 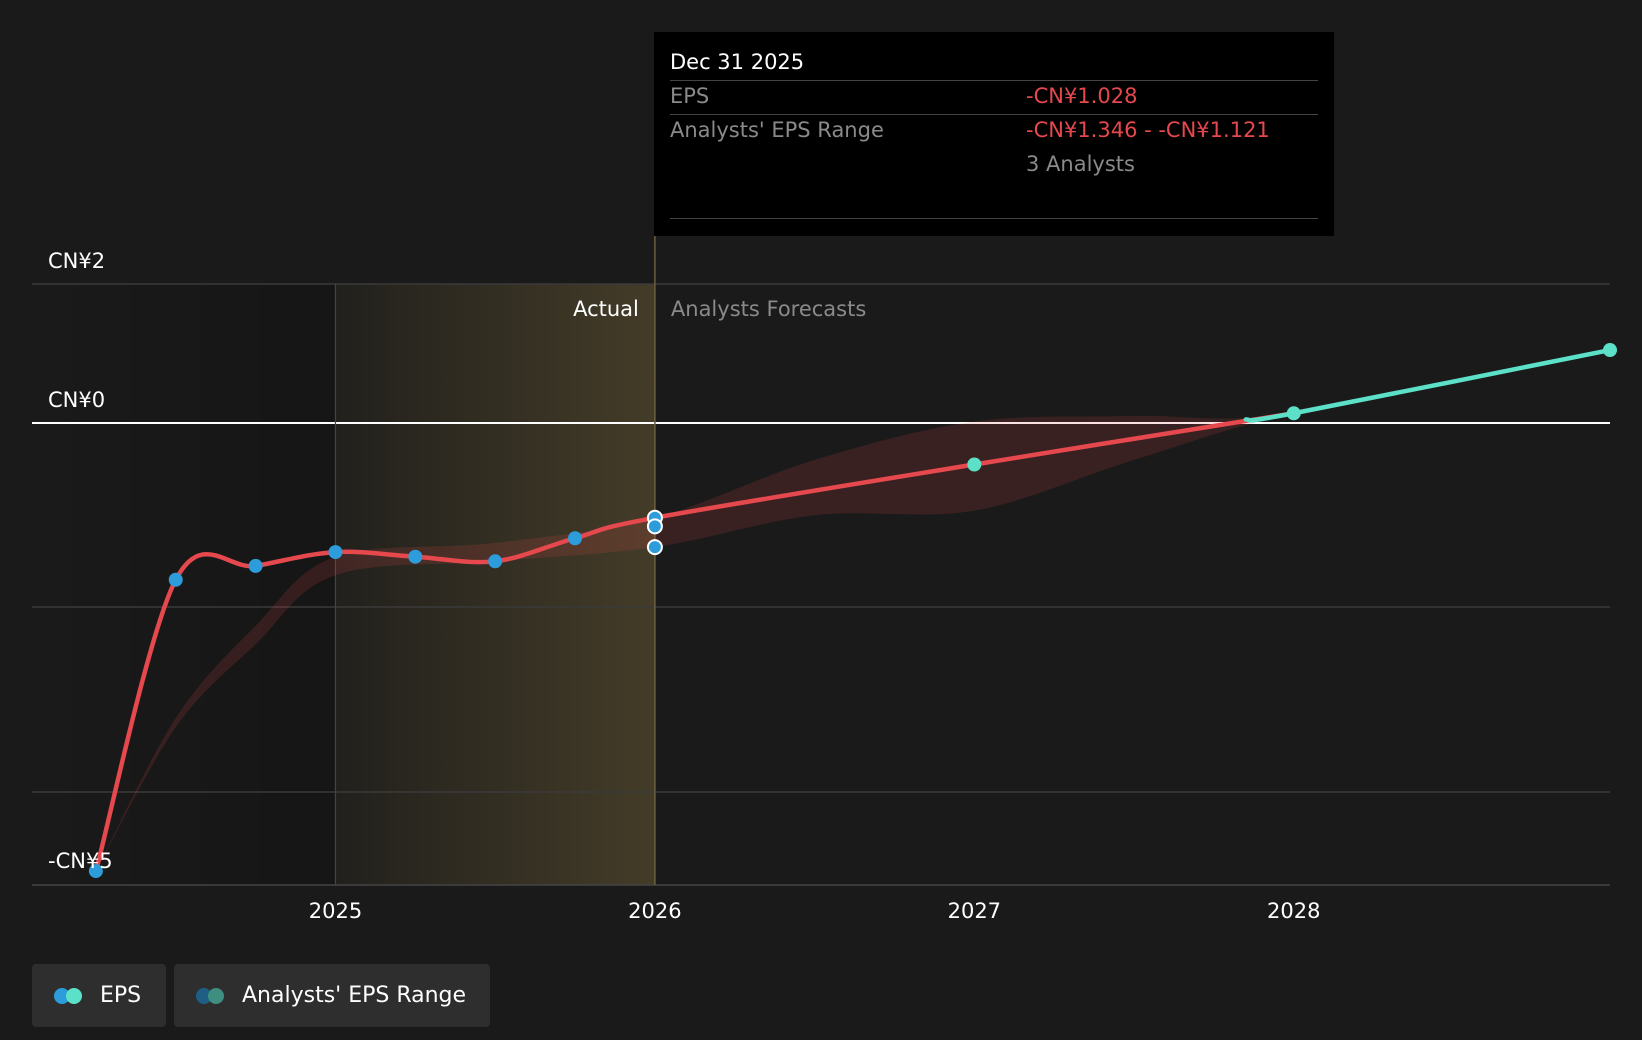 I want to click on x-tick-label: 2028, so click(x=1293, y=911).